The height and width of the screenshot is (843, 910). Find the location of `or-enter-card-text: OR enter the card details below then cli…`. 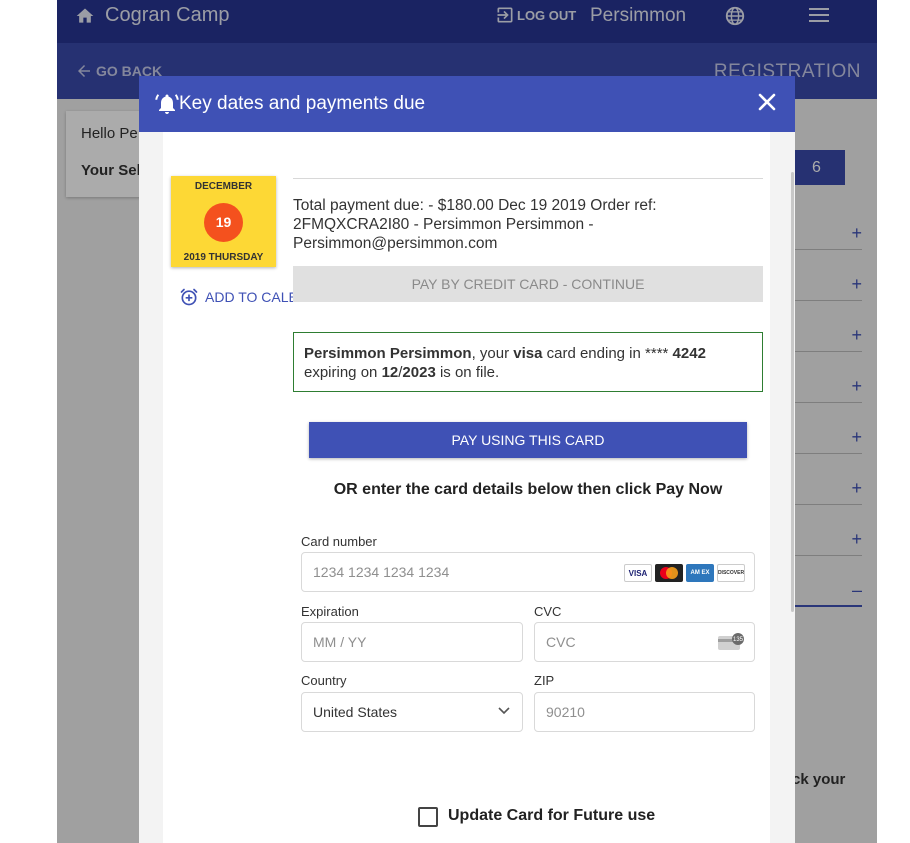

or-enter-card-text: OR enter the card details below then cli… is located at coordinates (528, 489).